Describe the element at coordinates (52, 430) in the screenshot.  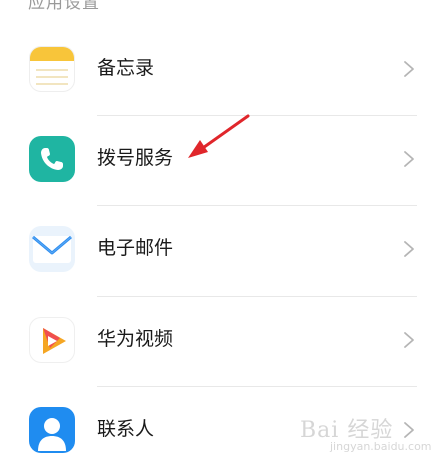
I see `contacts-icon` at that location.